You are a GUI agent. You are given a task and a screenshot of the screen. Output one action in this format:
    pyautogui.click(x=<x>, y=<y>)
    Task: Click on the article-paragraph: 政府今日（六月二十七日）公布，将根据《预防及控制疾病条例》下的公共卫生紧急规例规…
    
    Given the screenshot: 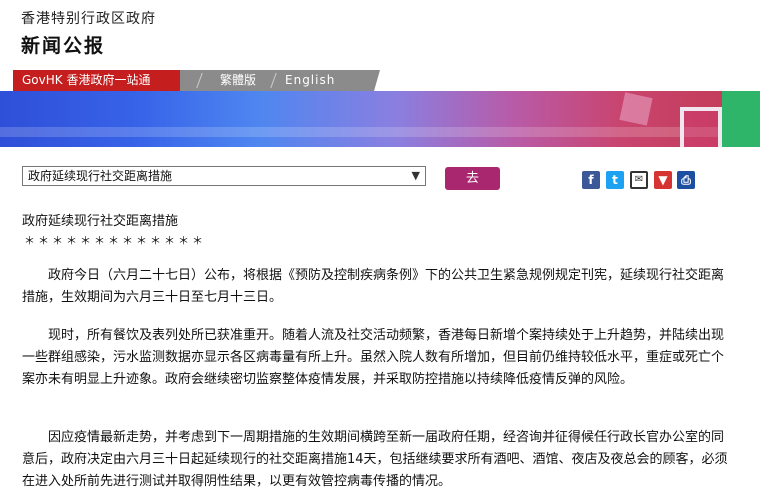 What is the action you would take?
    pyautogui.click(x=373, y=286)
    